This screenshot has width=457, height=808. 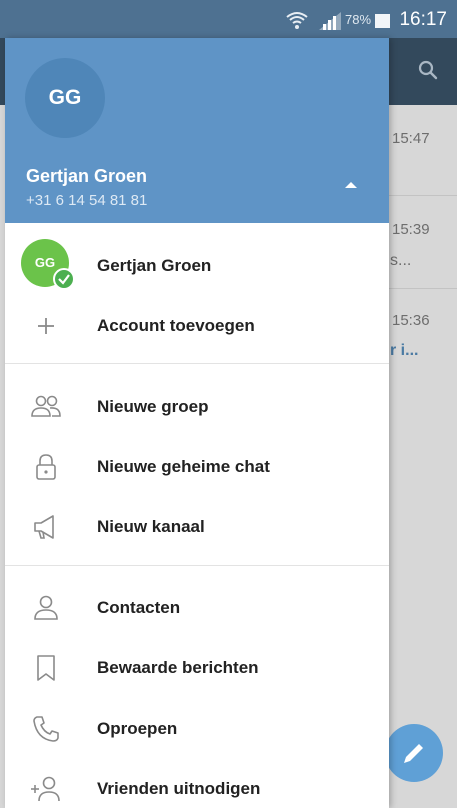 What do you see at coordinates (411, 320) in the screenshot?
I see `chat-time: 15:36` at bounding box center [411, 320].